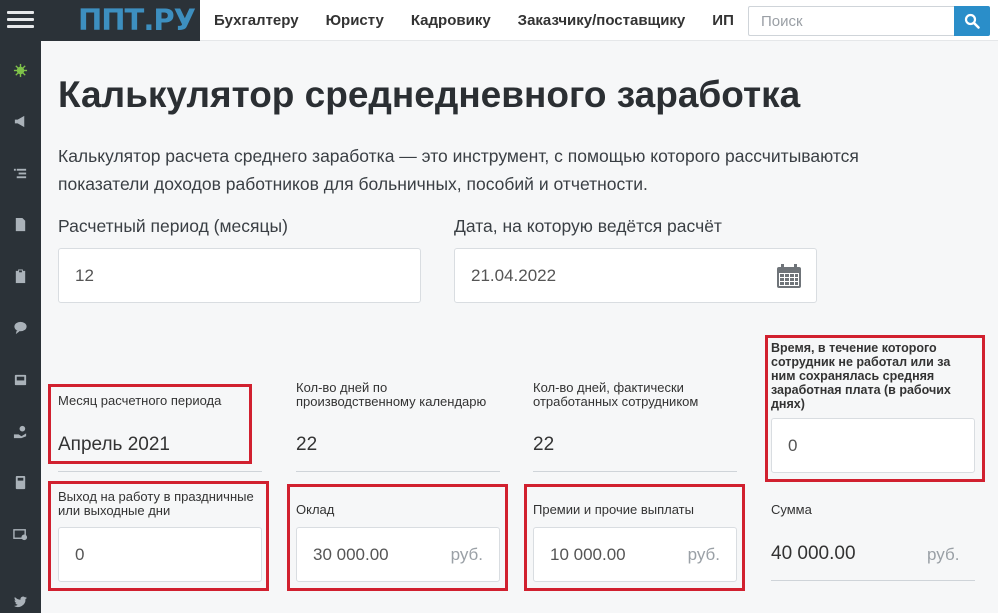 This screenshot has height=613, width=998. What do you see at coordinates (397, 537) in the screenshot?
I see `highlight-salary` at bounding box center [397, 537].